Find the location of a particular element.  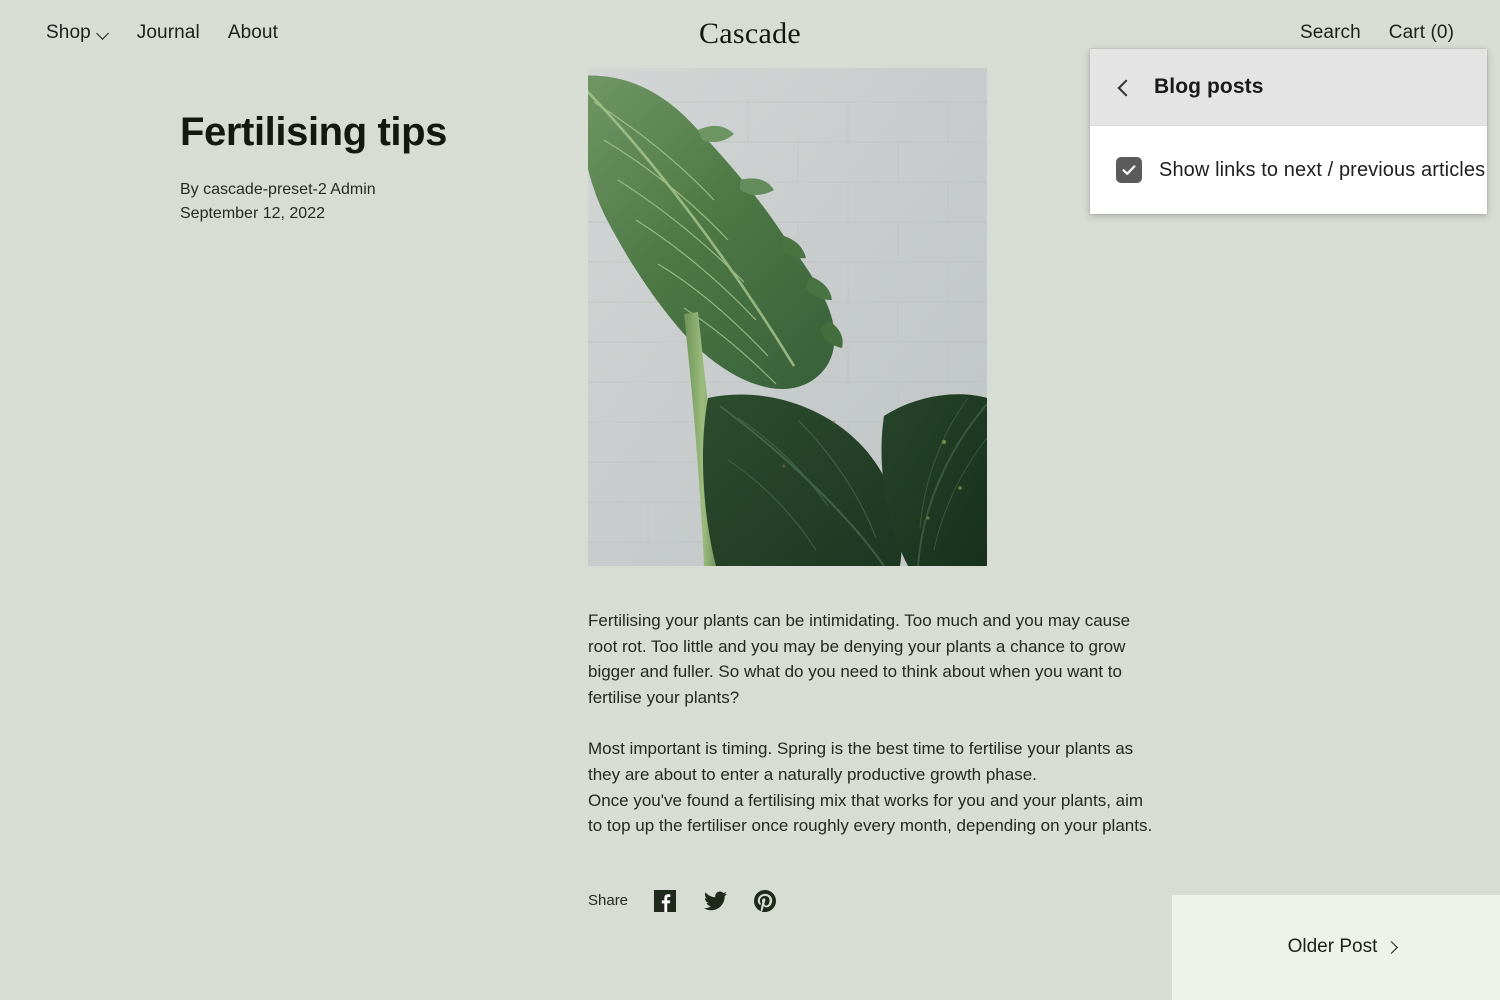

older-post-panel: Older Post is located at coordinates (1336, 947).